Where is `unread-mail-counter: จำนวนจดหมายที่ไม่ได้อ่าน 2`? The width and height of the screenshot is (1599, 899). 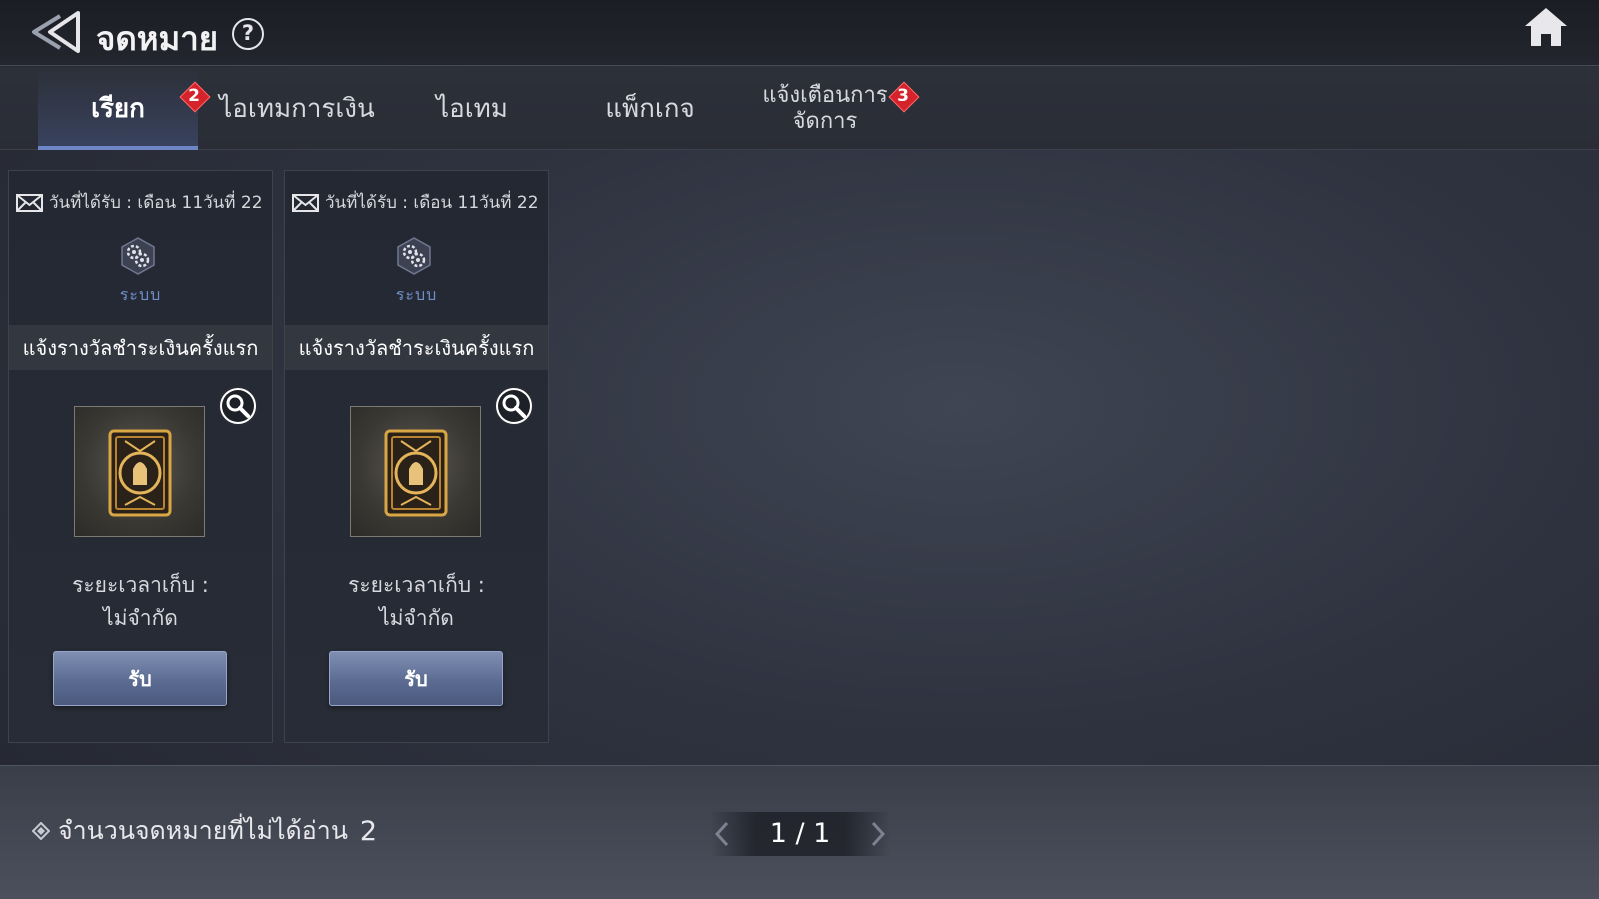 unread-mail-counter: จำนวนจดหมายที่ไม่ได้อ่าน 2 is located at coordinates (204, 831).